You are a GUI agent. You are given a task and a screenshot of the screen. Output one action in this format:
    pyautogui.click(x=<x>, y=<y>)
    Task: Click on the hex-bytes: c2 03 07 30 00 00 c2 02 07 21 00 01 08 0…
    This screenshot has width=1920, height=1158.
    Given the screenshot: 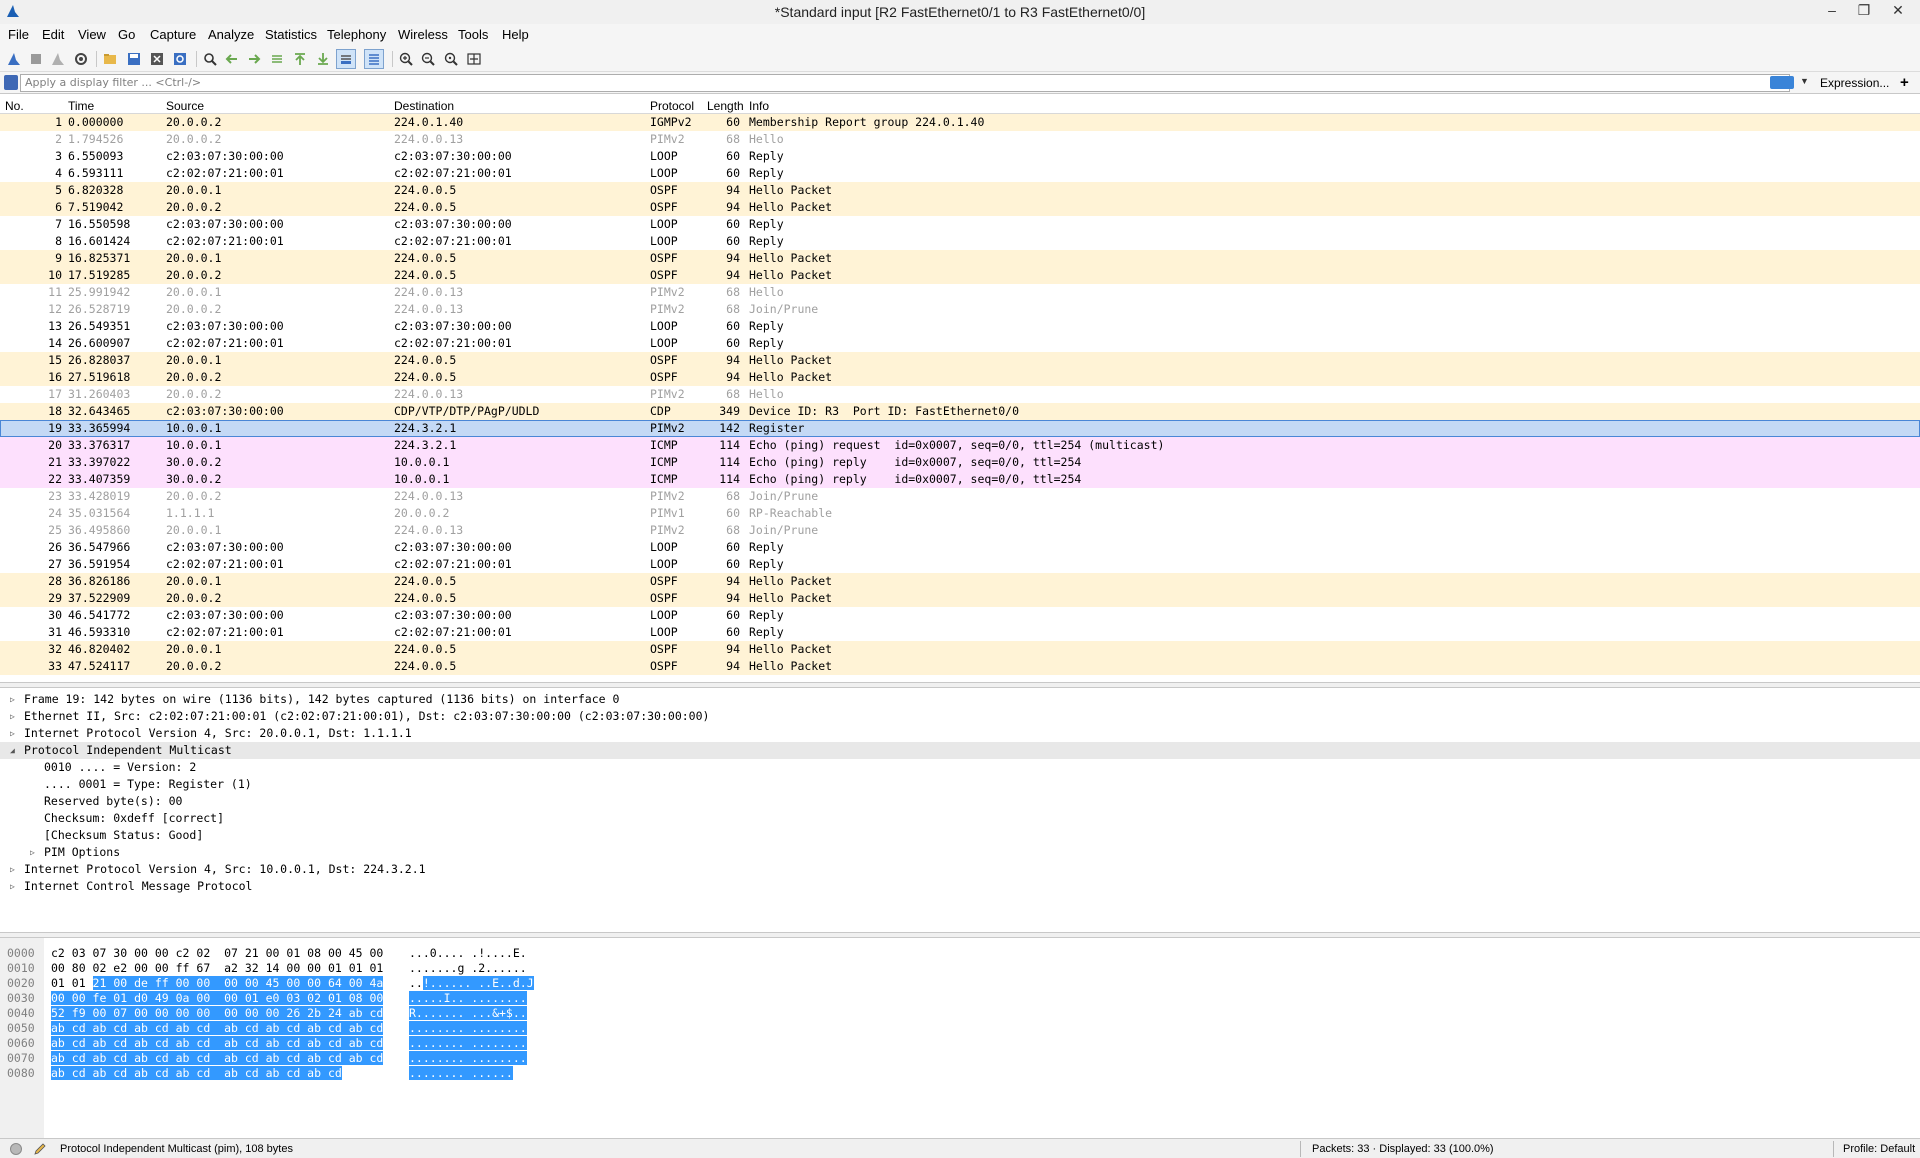 What is the action you would take?
    pyautogui.click(x=217, y=953)
    